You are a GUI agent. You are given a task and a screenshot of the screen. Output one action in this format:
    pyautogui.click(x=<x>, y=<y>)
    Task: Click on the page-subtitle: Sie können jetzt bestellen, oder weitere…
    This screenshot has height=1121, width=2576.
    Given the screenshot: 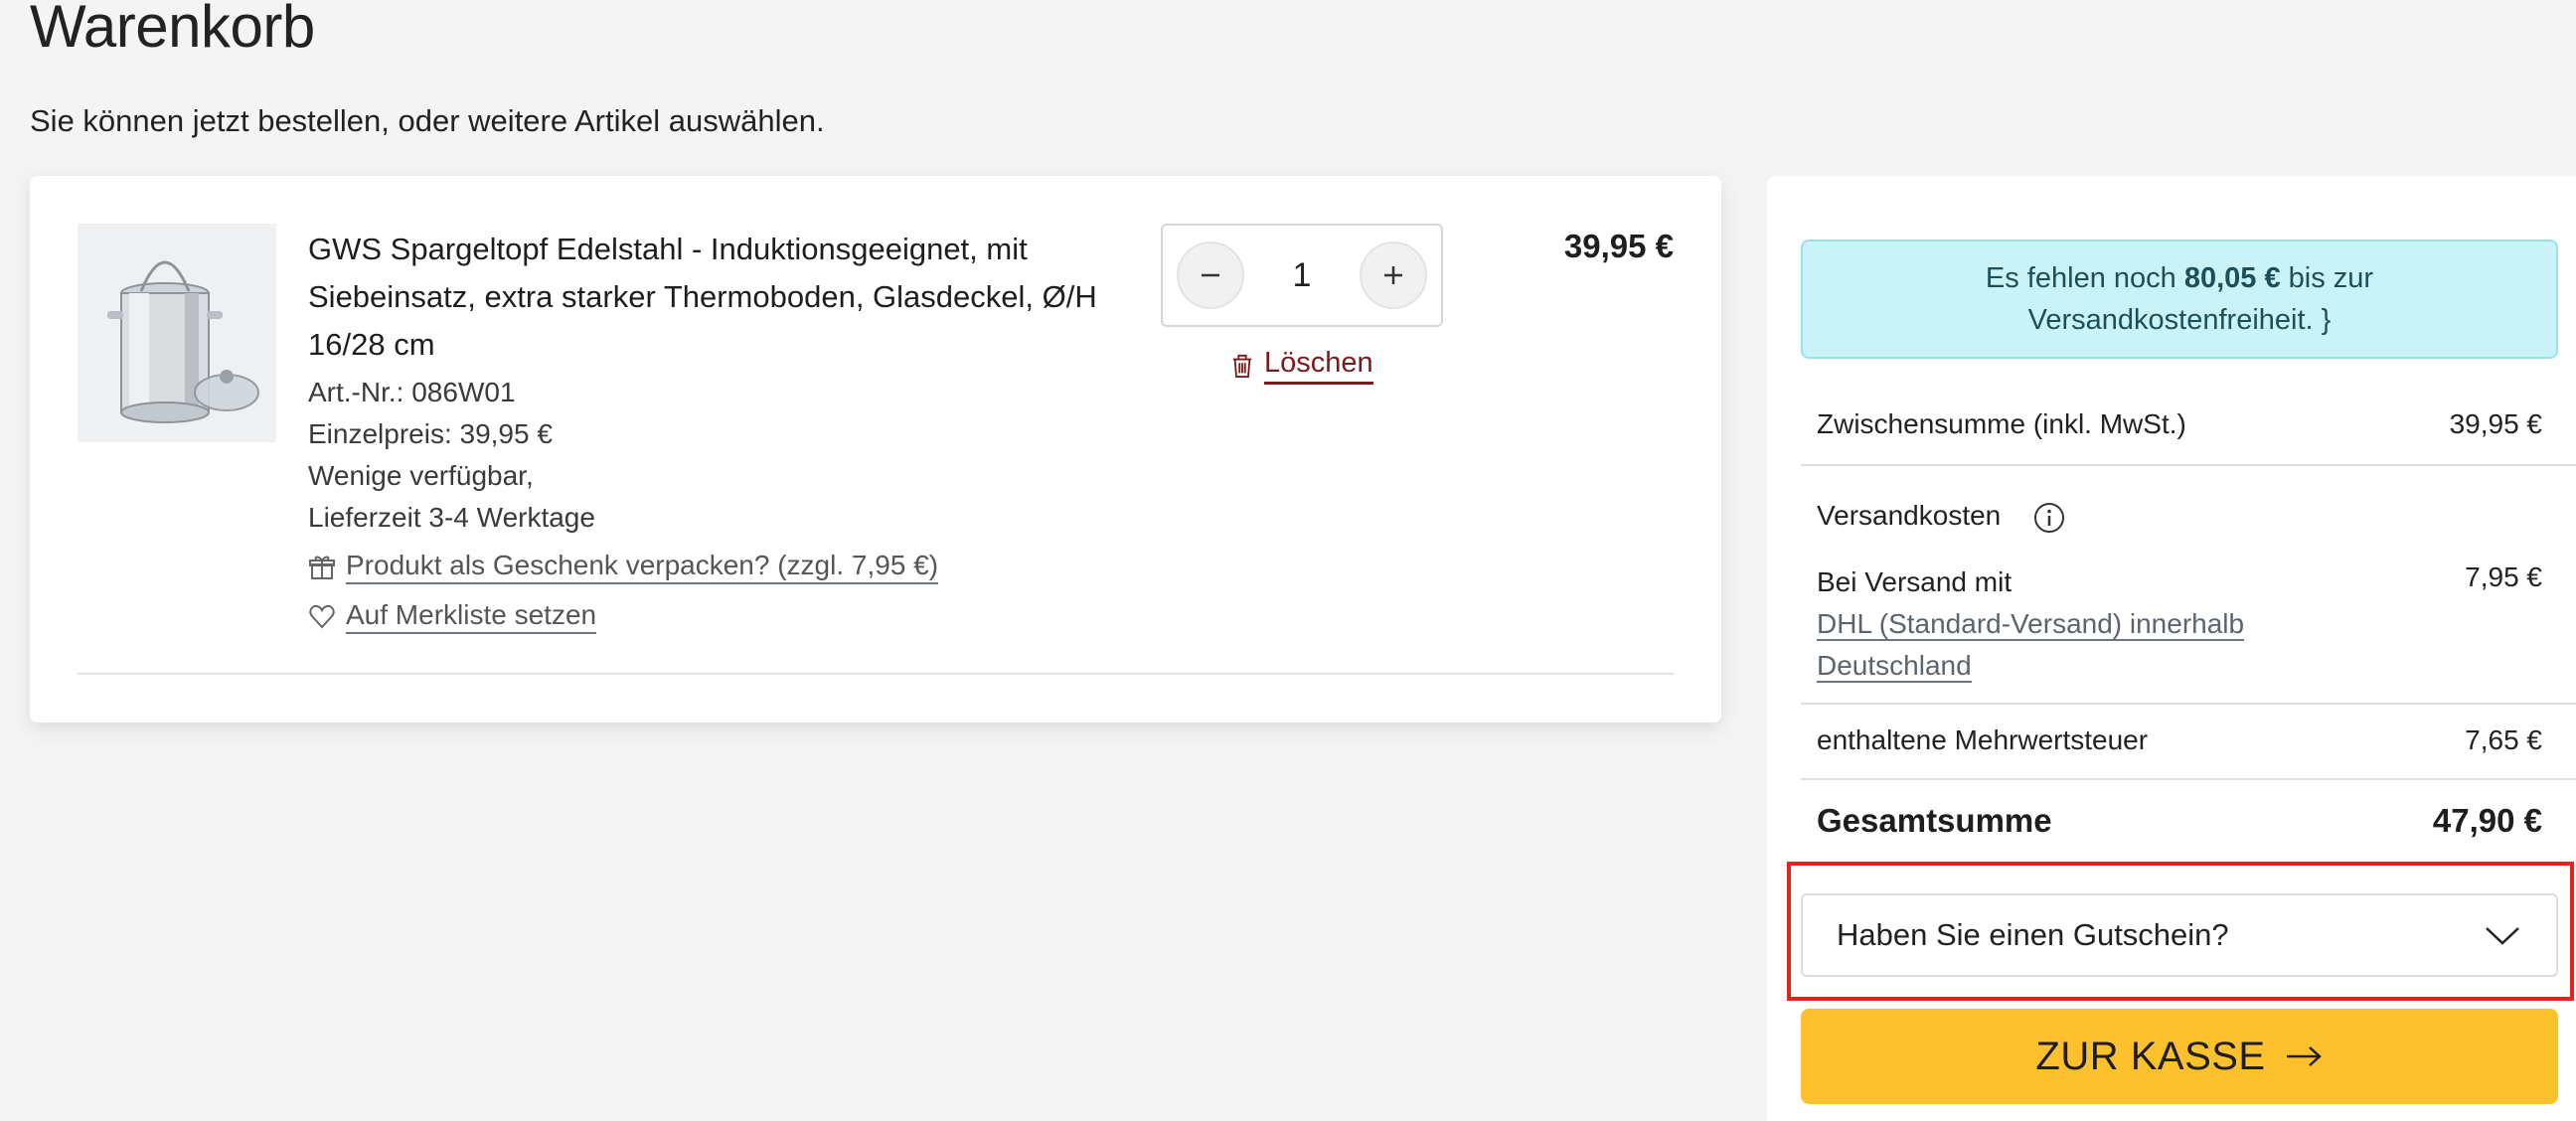 What is the action you would take?
    pyautogui.click(x=427, y=120)
    